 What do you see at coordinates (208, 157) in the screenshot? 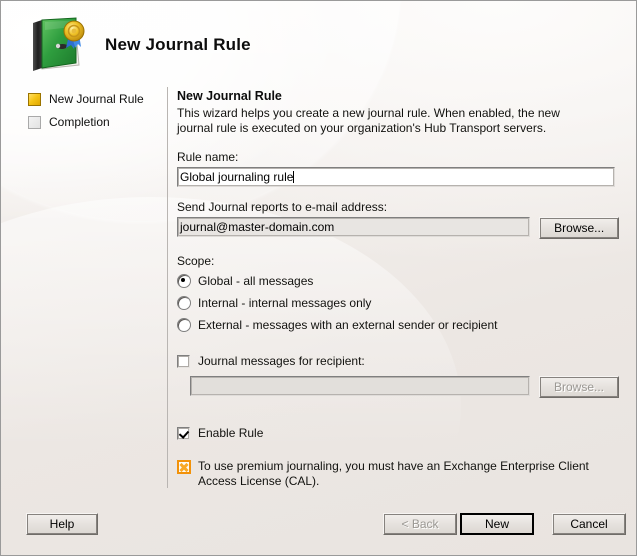
I see `rule-name-label: Rule name:` at bounding box center [208, 157].